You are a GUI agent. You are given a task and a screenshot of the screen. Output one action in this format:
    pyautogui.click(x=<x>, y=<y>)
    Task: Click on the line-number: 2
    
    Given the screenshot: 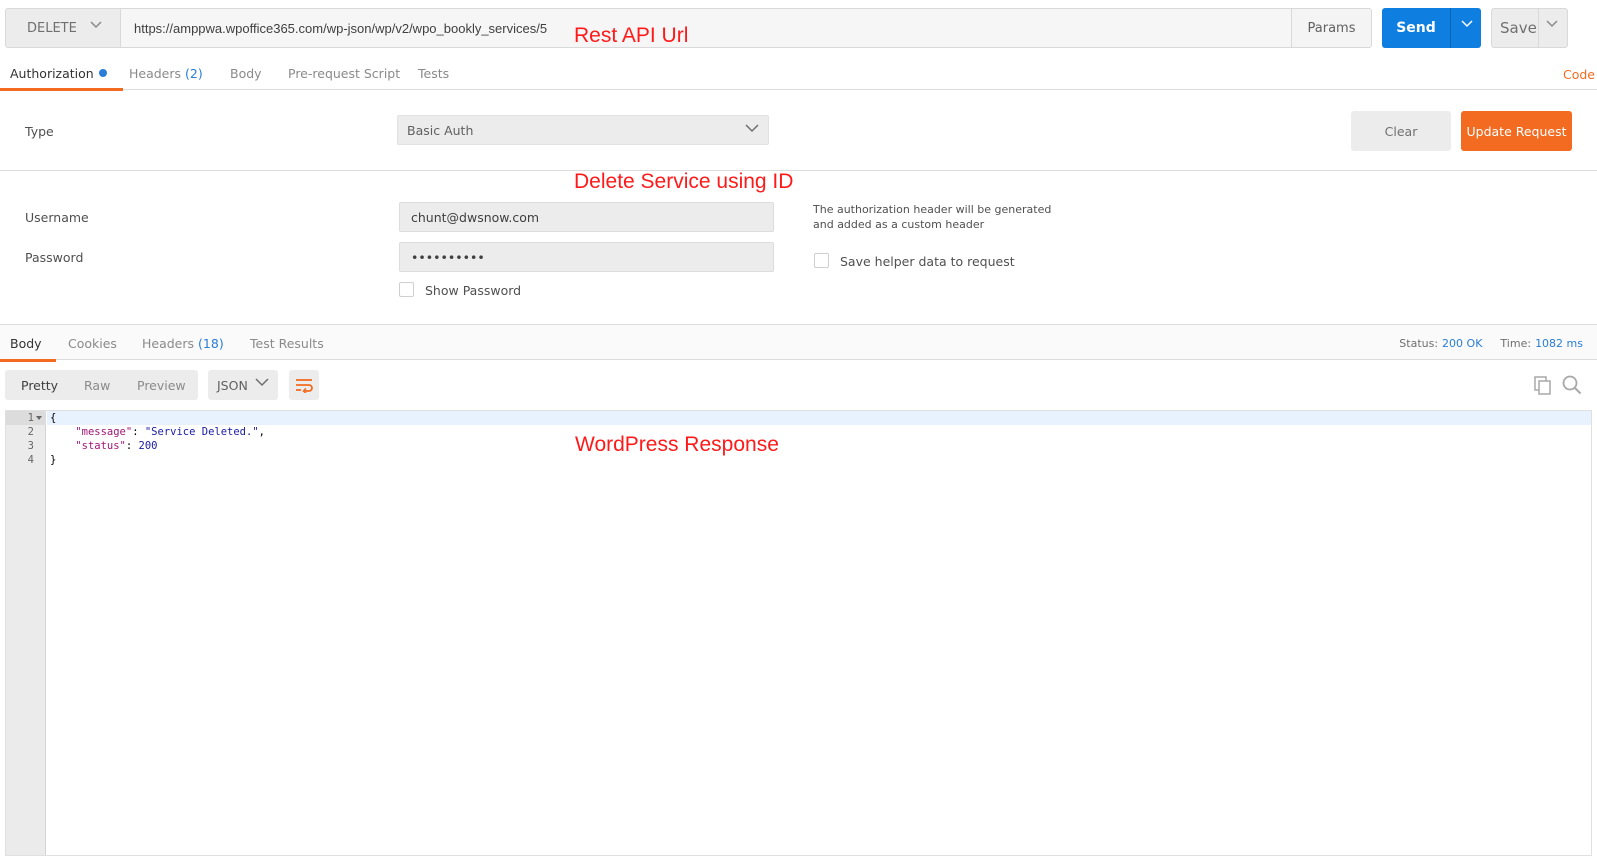 What is the action you would take?
    pyautogui.click(x=30, y=432)
    